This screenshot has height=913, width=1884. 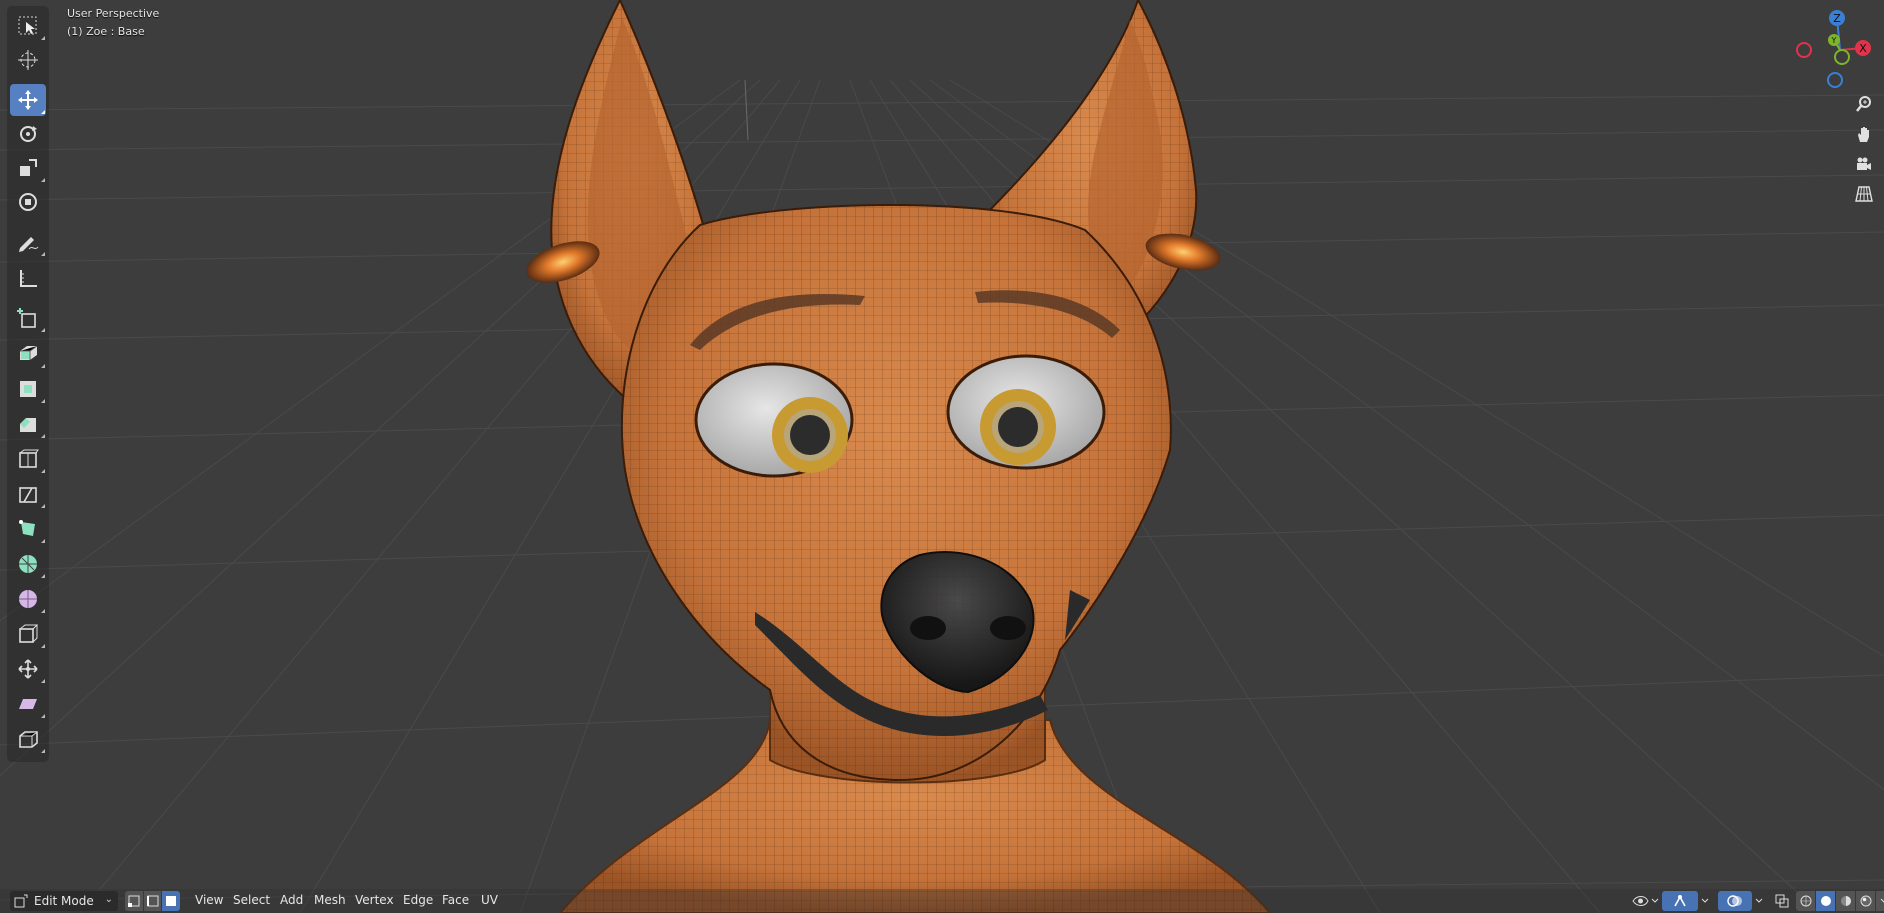 What do you see at coordinates (1842, 57) in the screenshot?
I see `gizmo-neg-y` at bounding box center [1842, 57].